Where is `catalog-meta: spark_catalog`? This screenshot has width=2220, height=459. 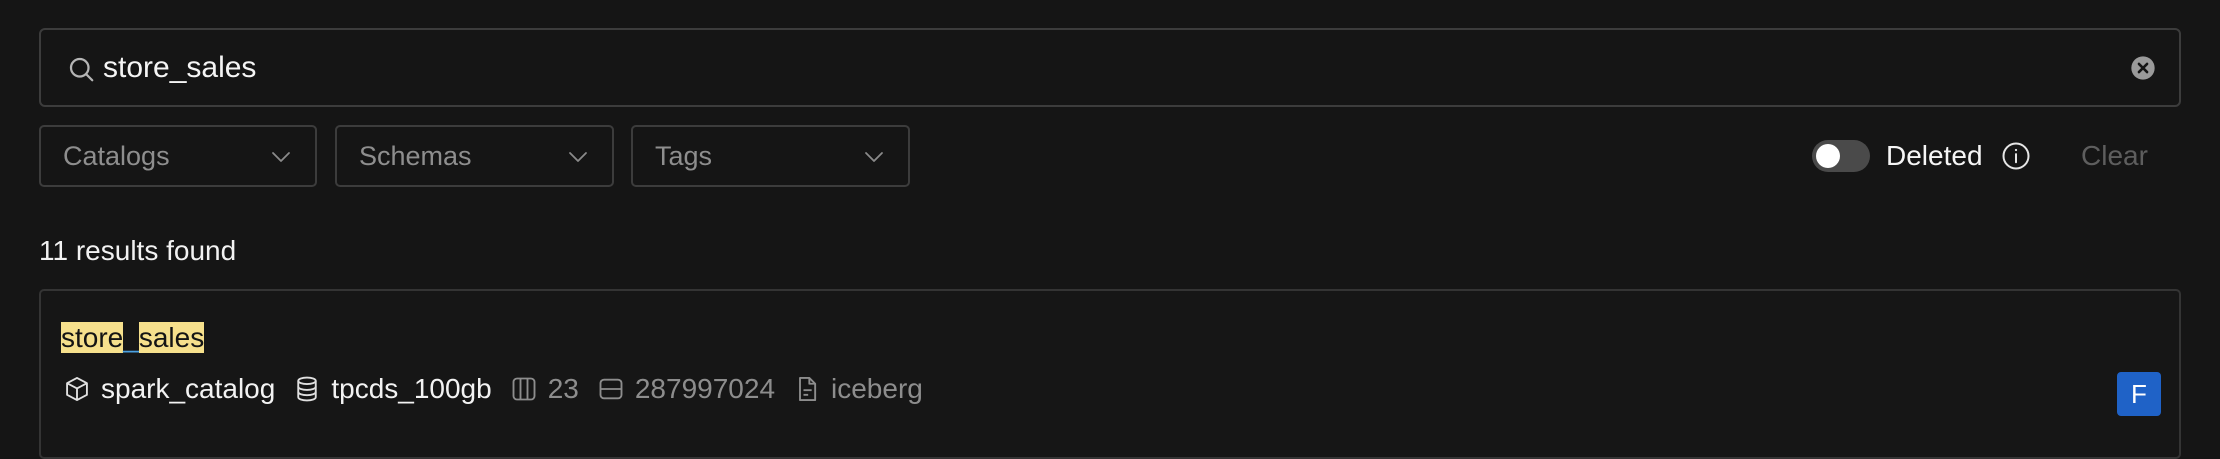 catalog-meta: spark_catalog is located at coordinates (169, 389).